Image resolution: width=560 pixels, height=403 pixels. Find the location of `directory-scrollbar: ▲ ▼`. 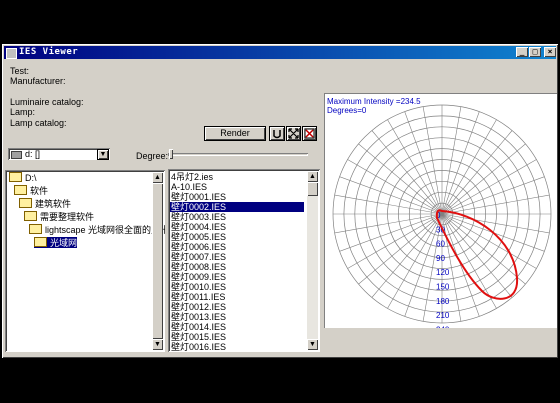

directory-scrollbar: ▲ ▼ is located at coordinates (157, 261).